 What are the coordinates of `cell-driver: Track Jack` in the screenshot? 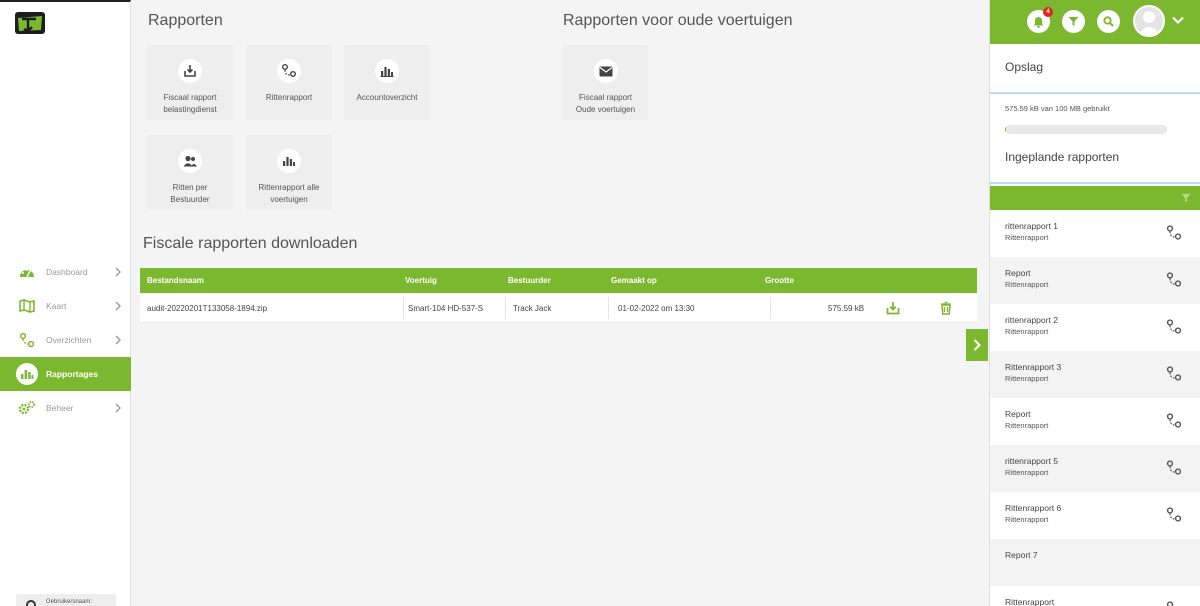 It's located at (532, 308).